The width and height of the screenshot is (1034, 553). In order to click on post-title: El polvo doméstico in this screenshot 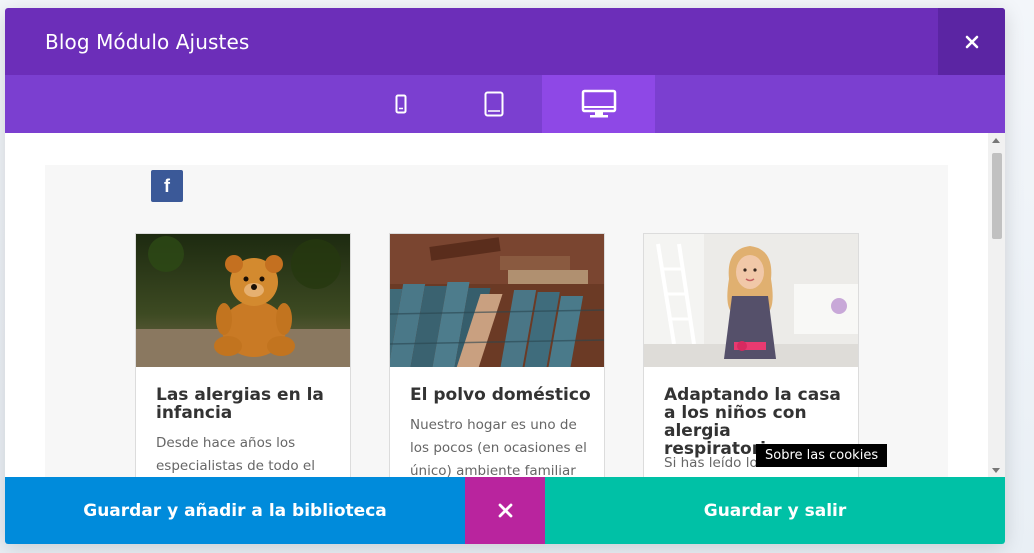, I will do `click(502, 395)`.